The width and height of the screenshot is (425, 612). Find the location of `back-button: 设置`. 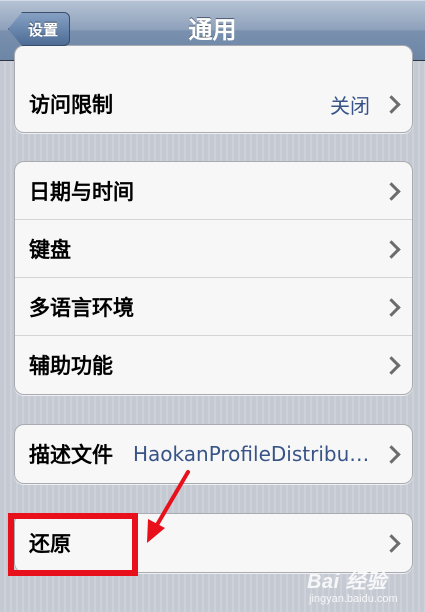

back-button: 设置 is located at coordinates (39, 29).